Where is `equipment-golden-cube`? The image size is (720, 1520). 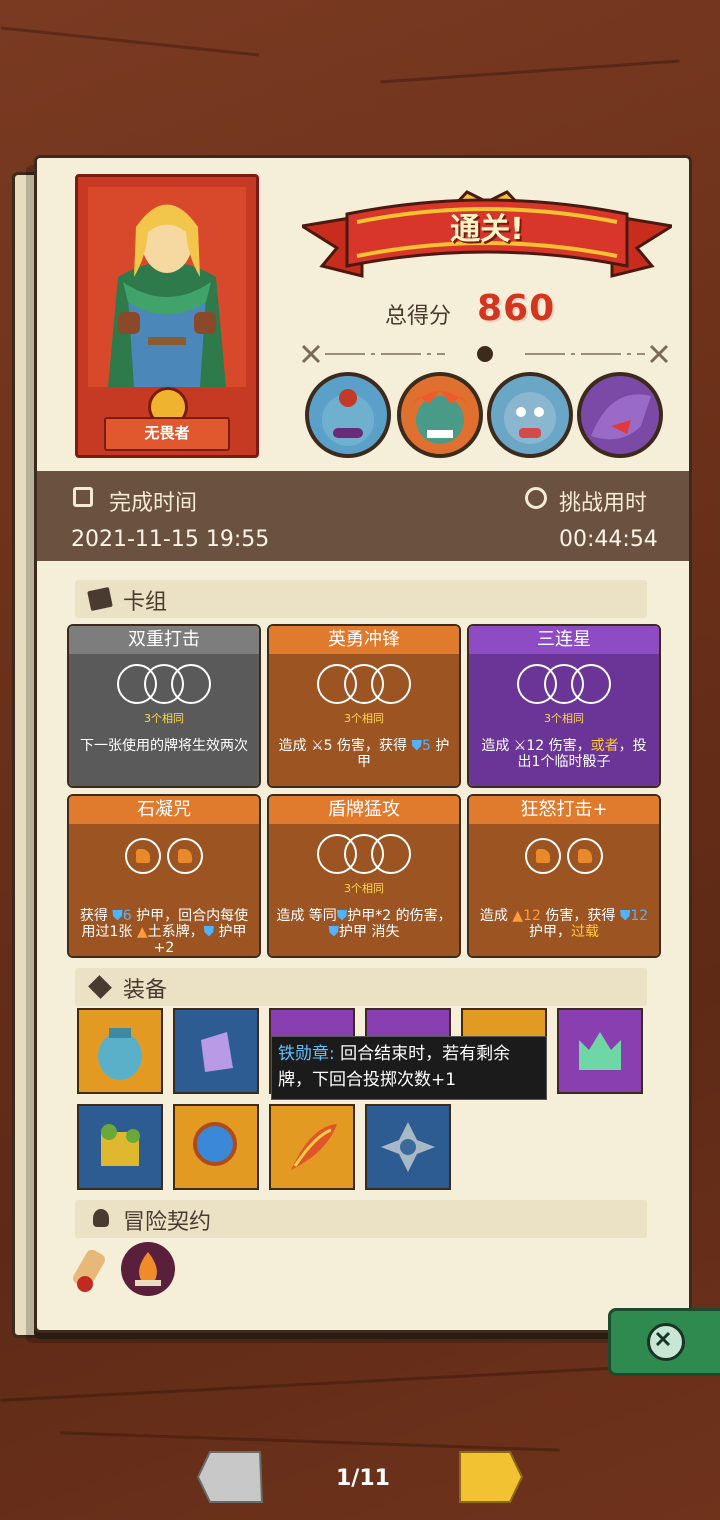 equipment-golden-cube is located at coordinates (120, 1147).